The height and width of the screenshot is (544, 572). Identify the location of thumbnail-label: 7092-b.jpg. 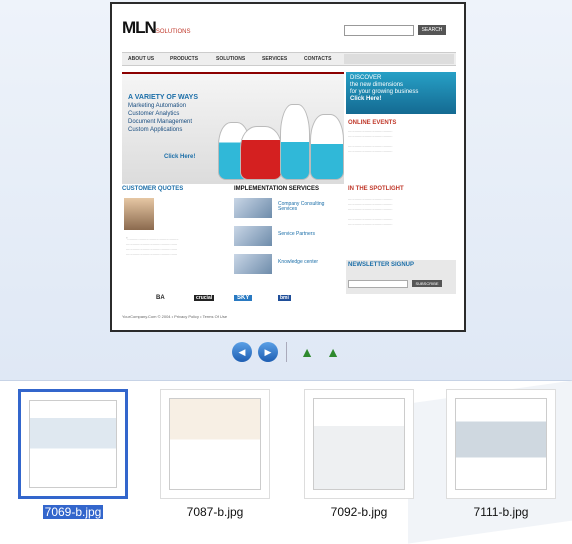
(359, 512).